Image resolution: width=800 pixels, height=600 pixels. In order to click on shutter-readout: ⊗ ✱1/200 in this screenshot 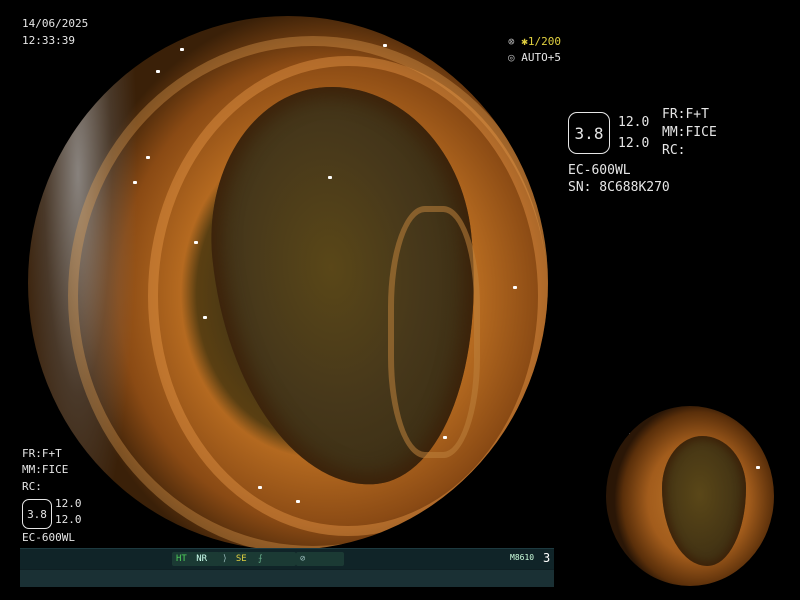, I will do `click(534, 41)`.